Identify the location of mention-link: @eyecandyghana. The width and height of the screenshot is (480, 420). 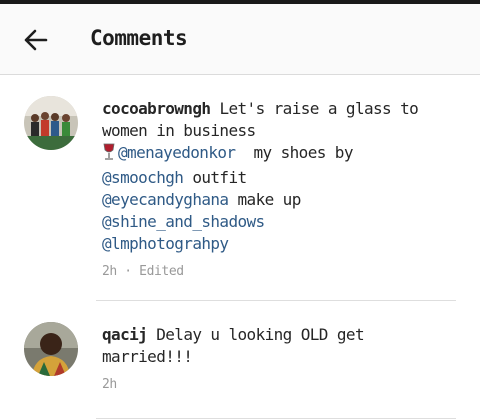
(165, 199).